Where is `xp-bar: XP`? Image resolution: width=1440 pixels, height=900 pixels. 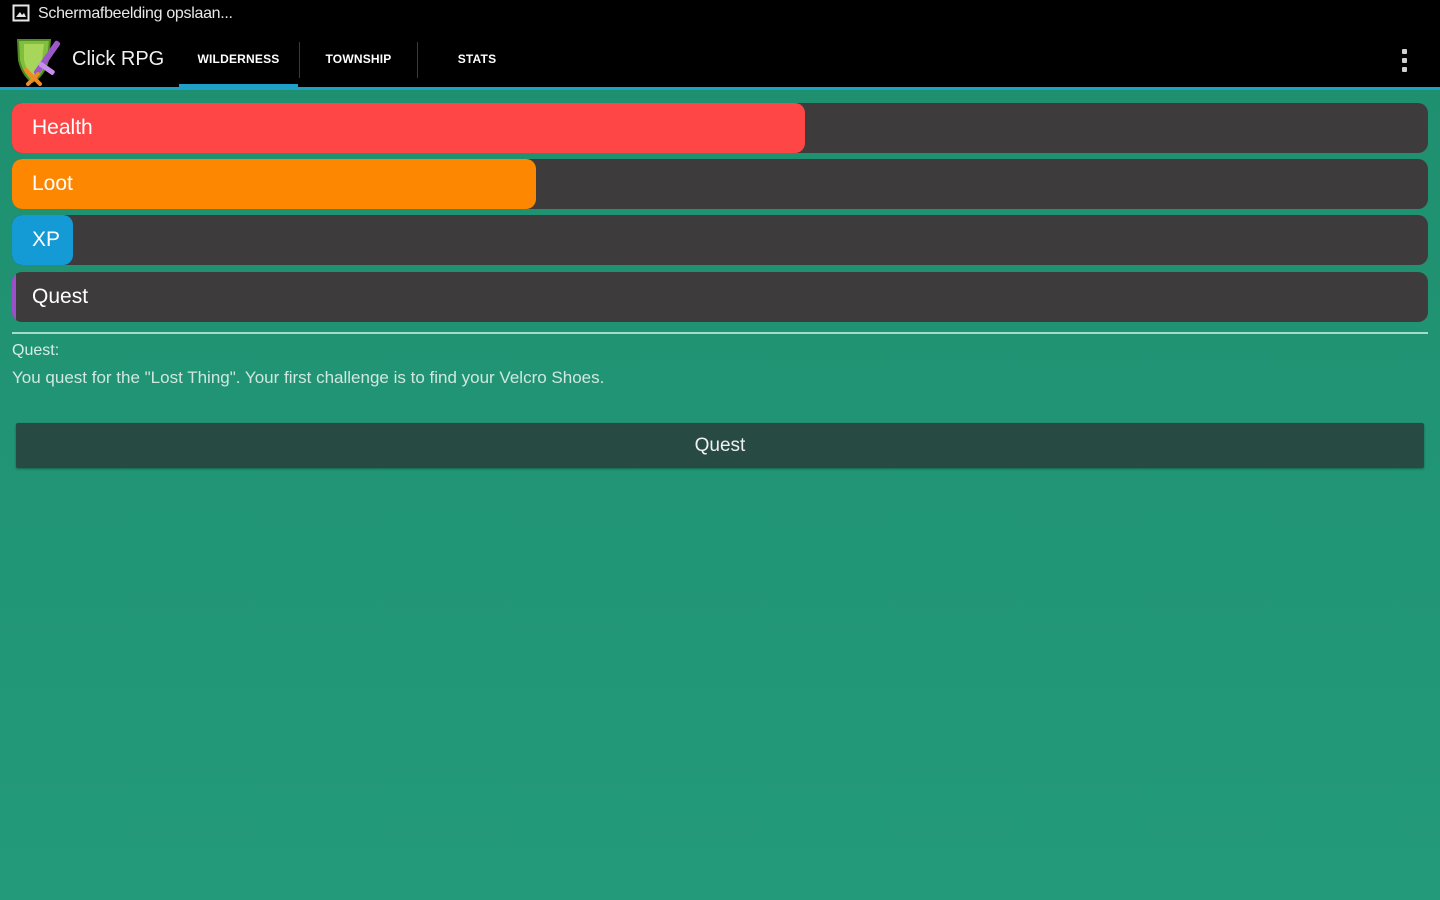 xp-bar: XP is located at coordinates (720, 240).